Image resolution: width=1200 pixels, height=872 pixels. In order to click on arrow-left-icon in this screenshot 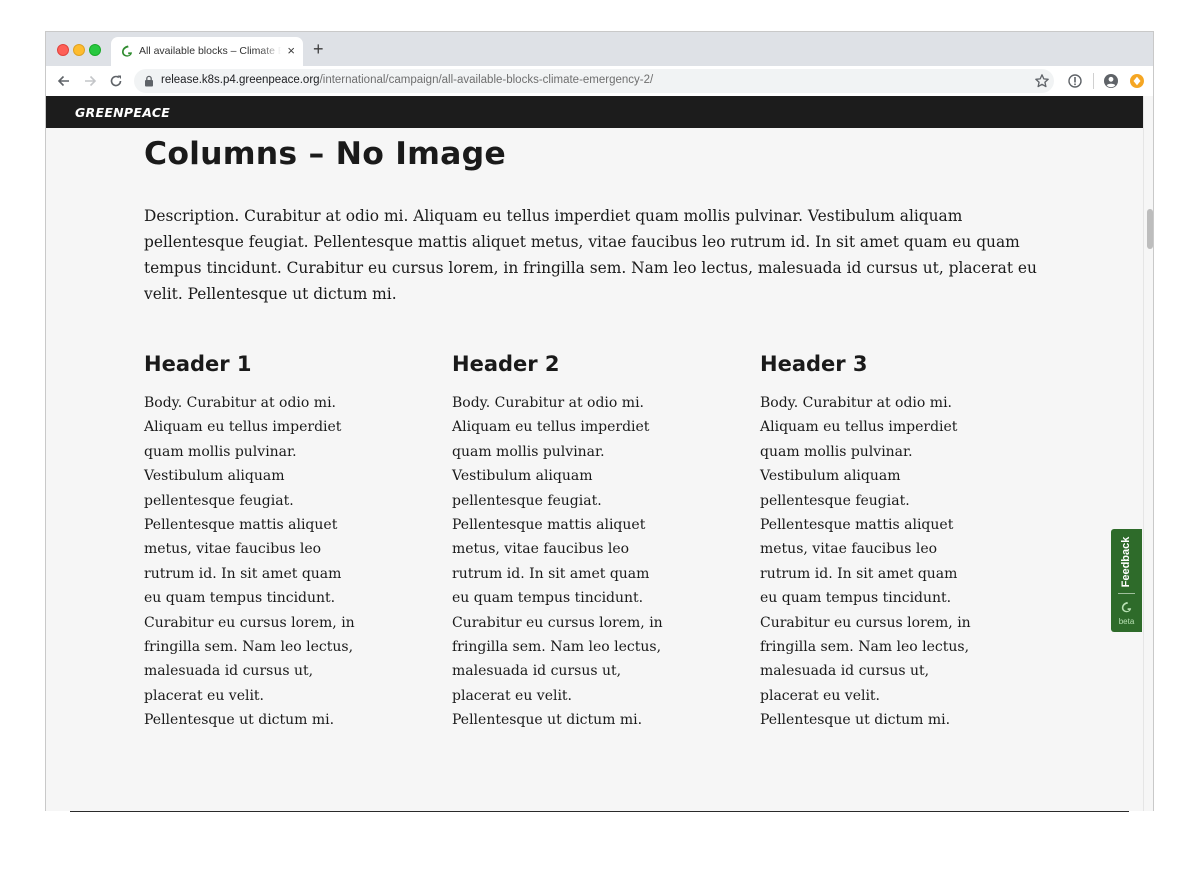, I will do `click(64, 81)`.